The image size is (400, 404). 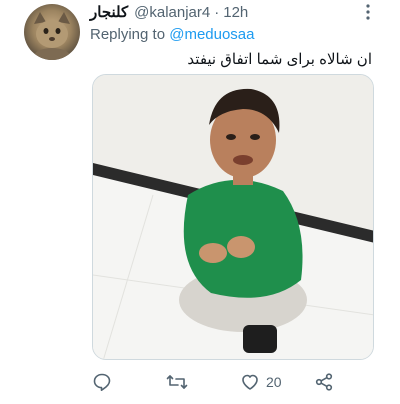 I want to click on tweet-timestamp: 12h, so click(x=235, y=12).